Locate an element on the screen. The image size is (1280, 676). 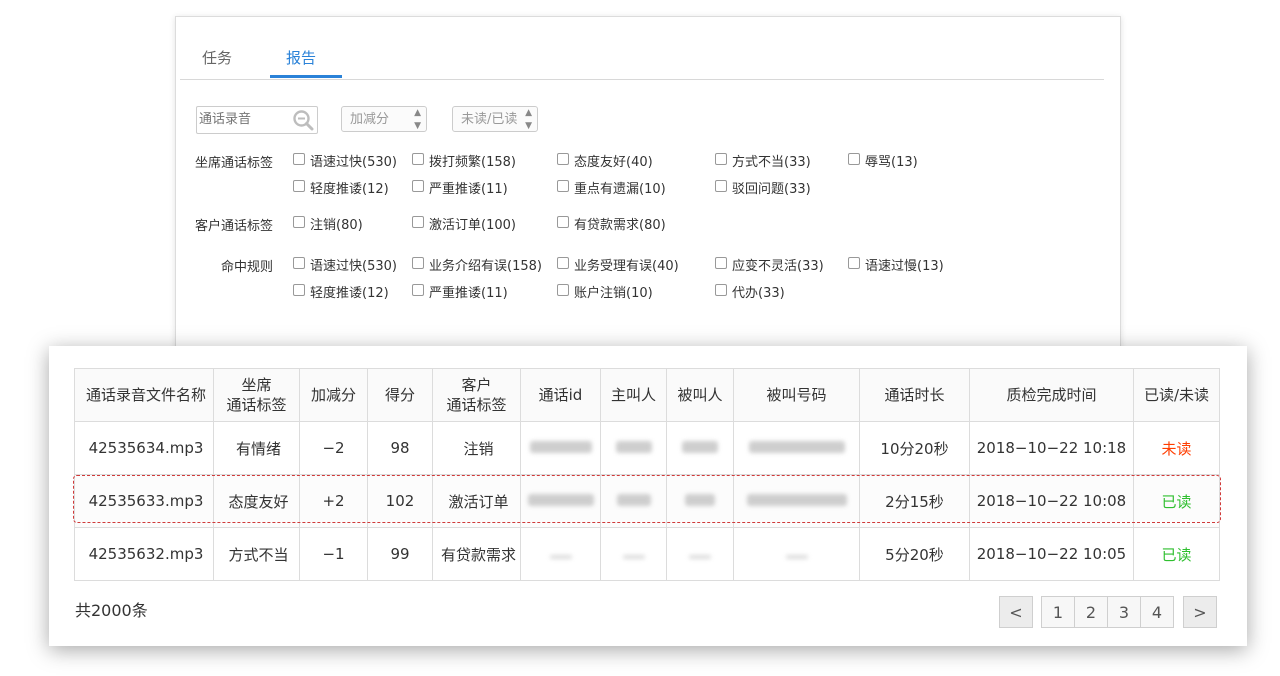
col-header-file: 通话录音文件名称 is located at coordinates (144, 395).